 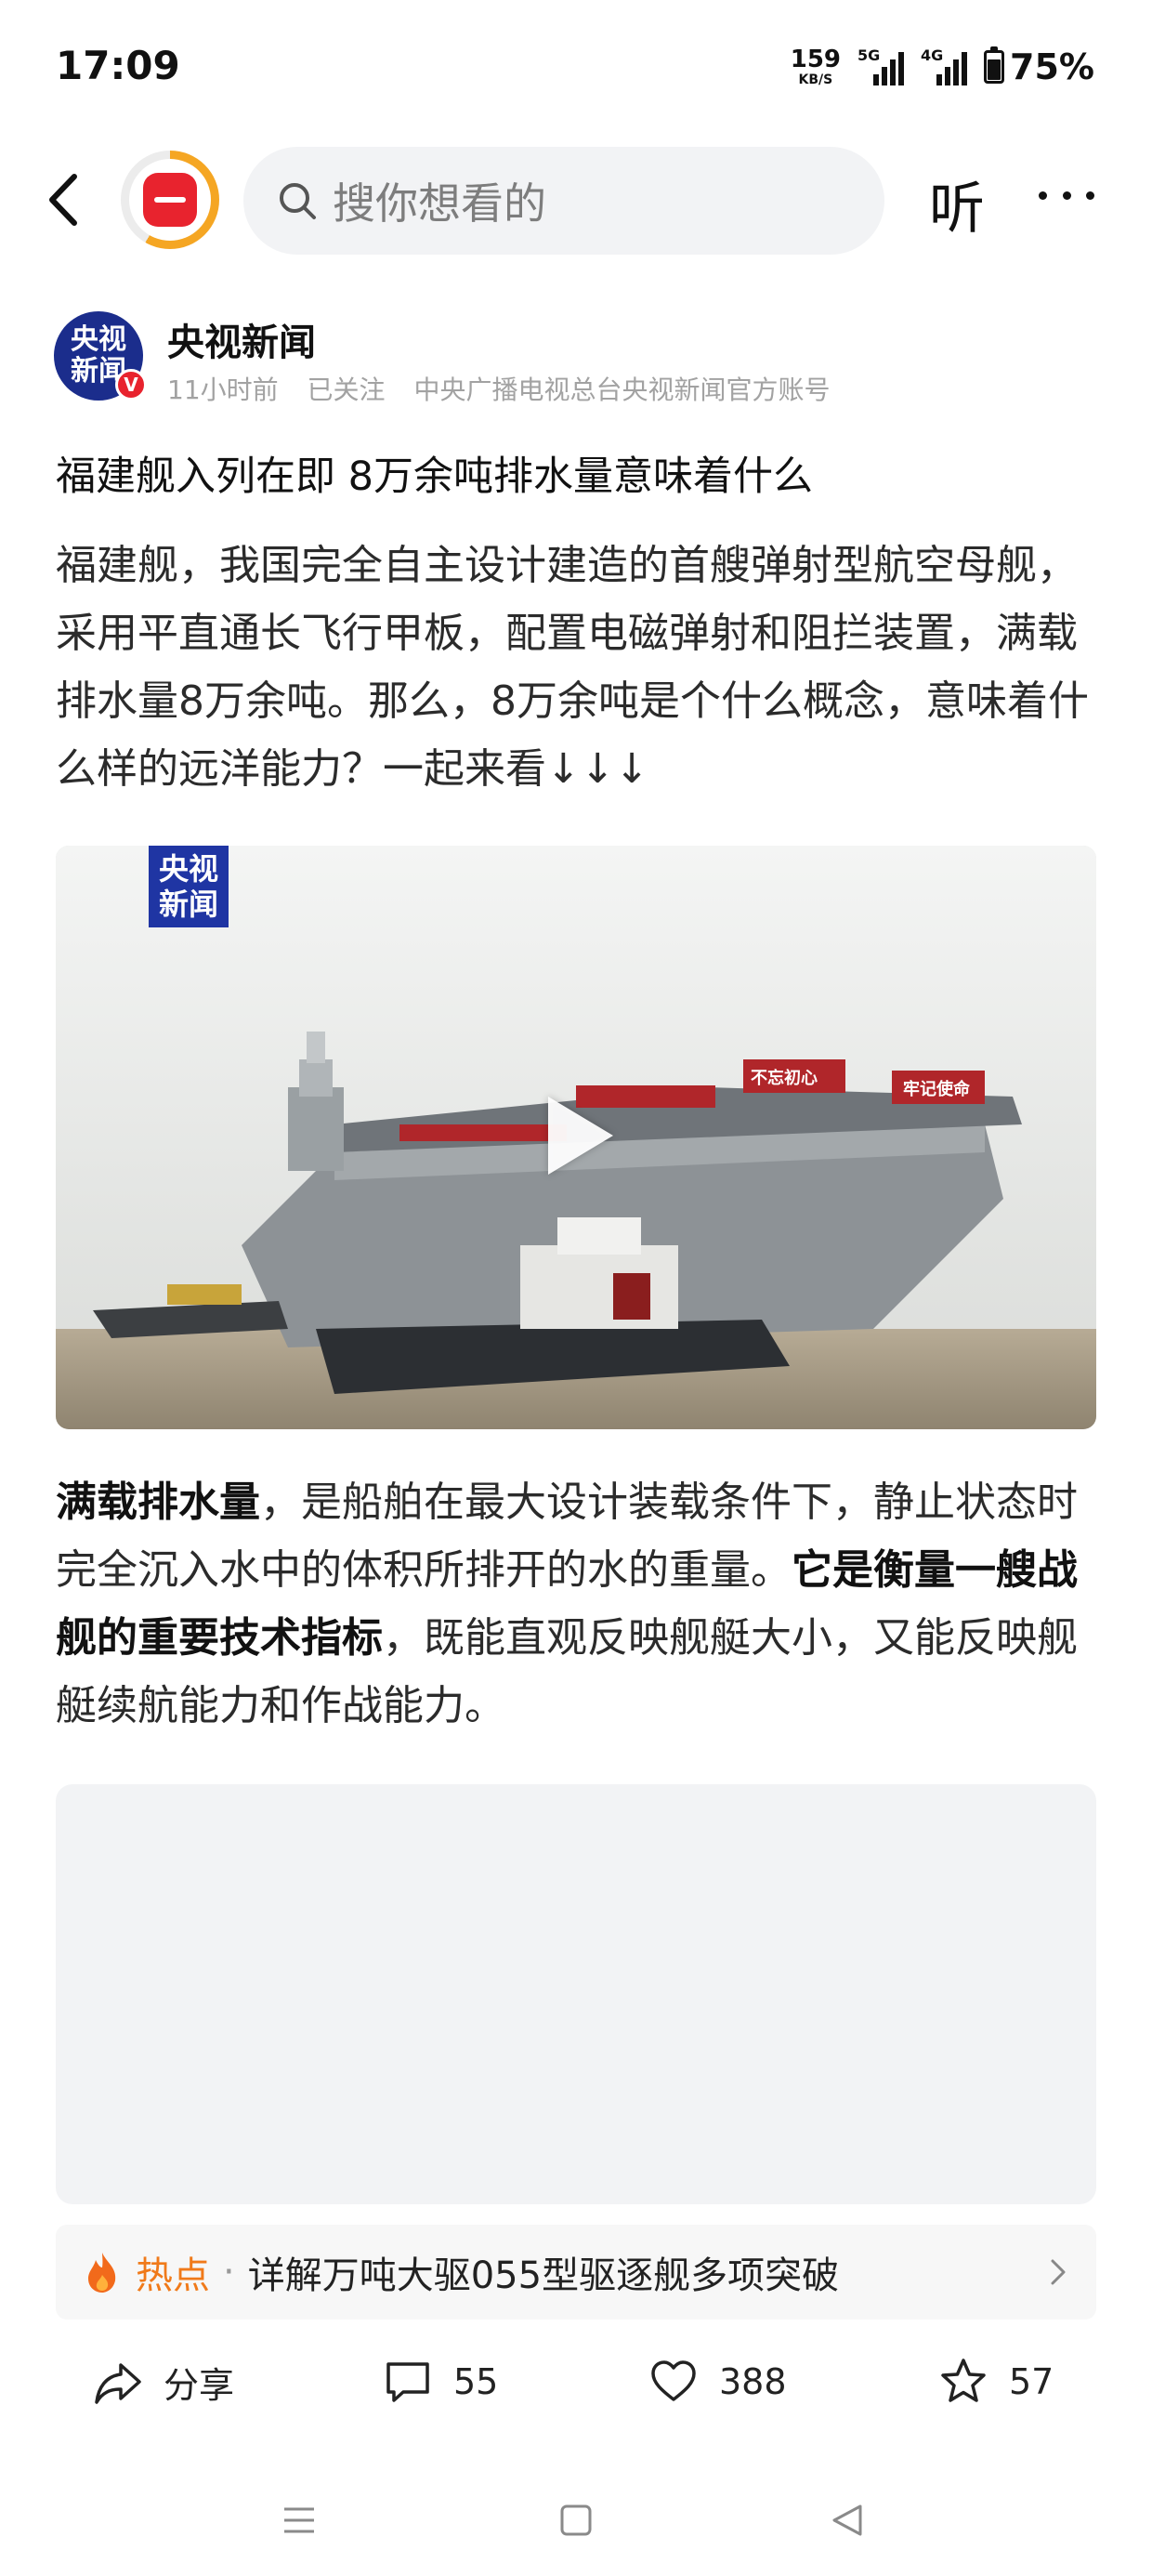 I want to click on status-time: 17:09, so click(x=118, y=65).